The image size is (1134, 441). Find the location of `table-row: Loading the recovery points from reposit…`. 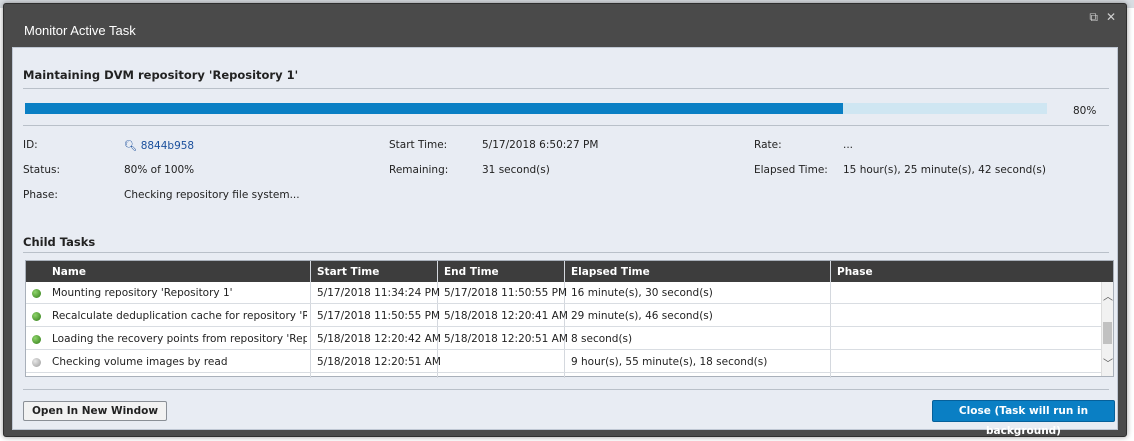

table-row: Loading the recovery points from reposit… is located at coordinates (563, 339).